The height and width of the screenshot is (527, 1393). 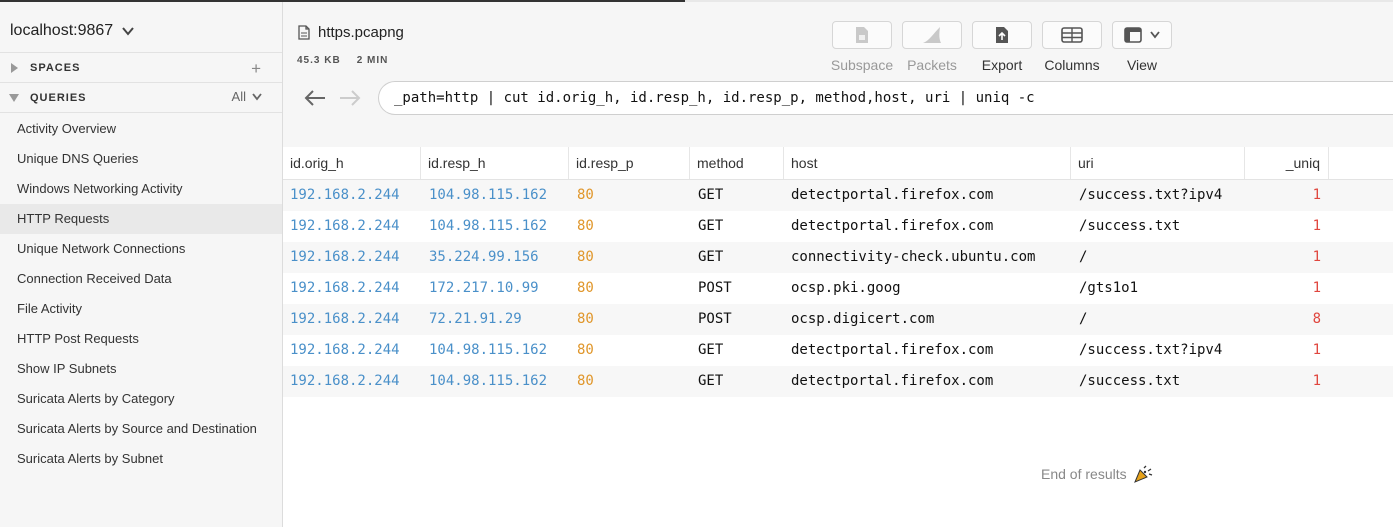 I want to click on back-arrow-icon, so click(x=315, y=98).